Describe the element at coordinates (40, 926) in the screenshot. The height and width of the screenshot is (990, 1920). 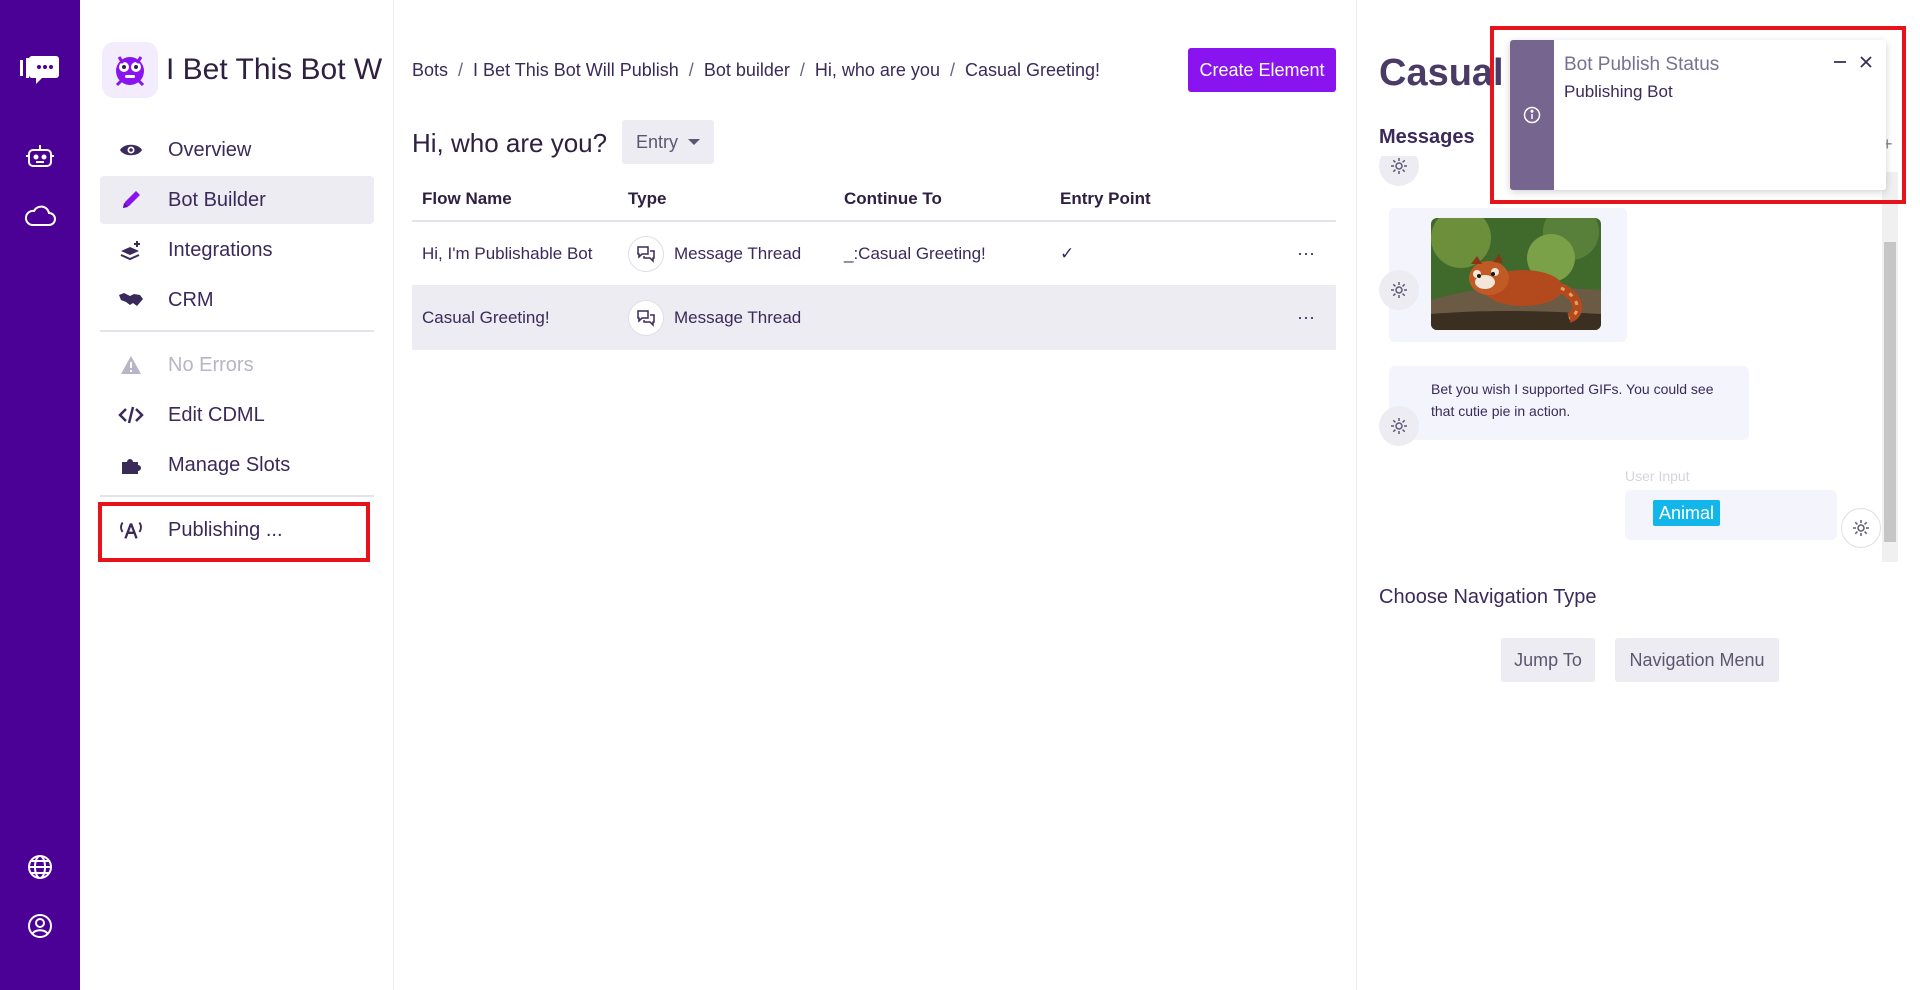
I see `user-avatar-icon` at that location.